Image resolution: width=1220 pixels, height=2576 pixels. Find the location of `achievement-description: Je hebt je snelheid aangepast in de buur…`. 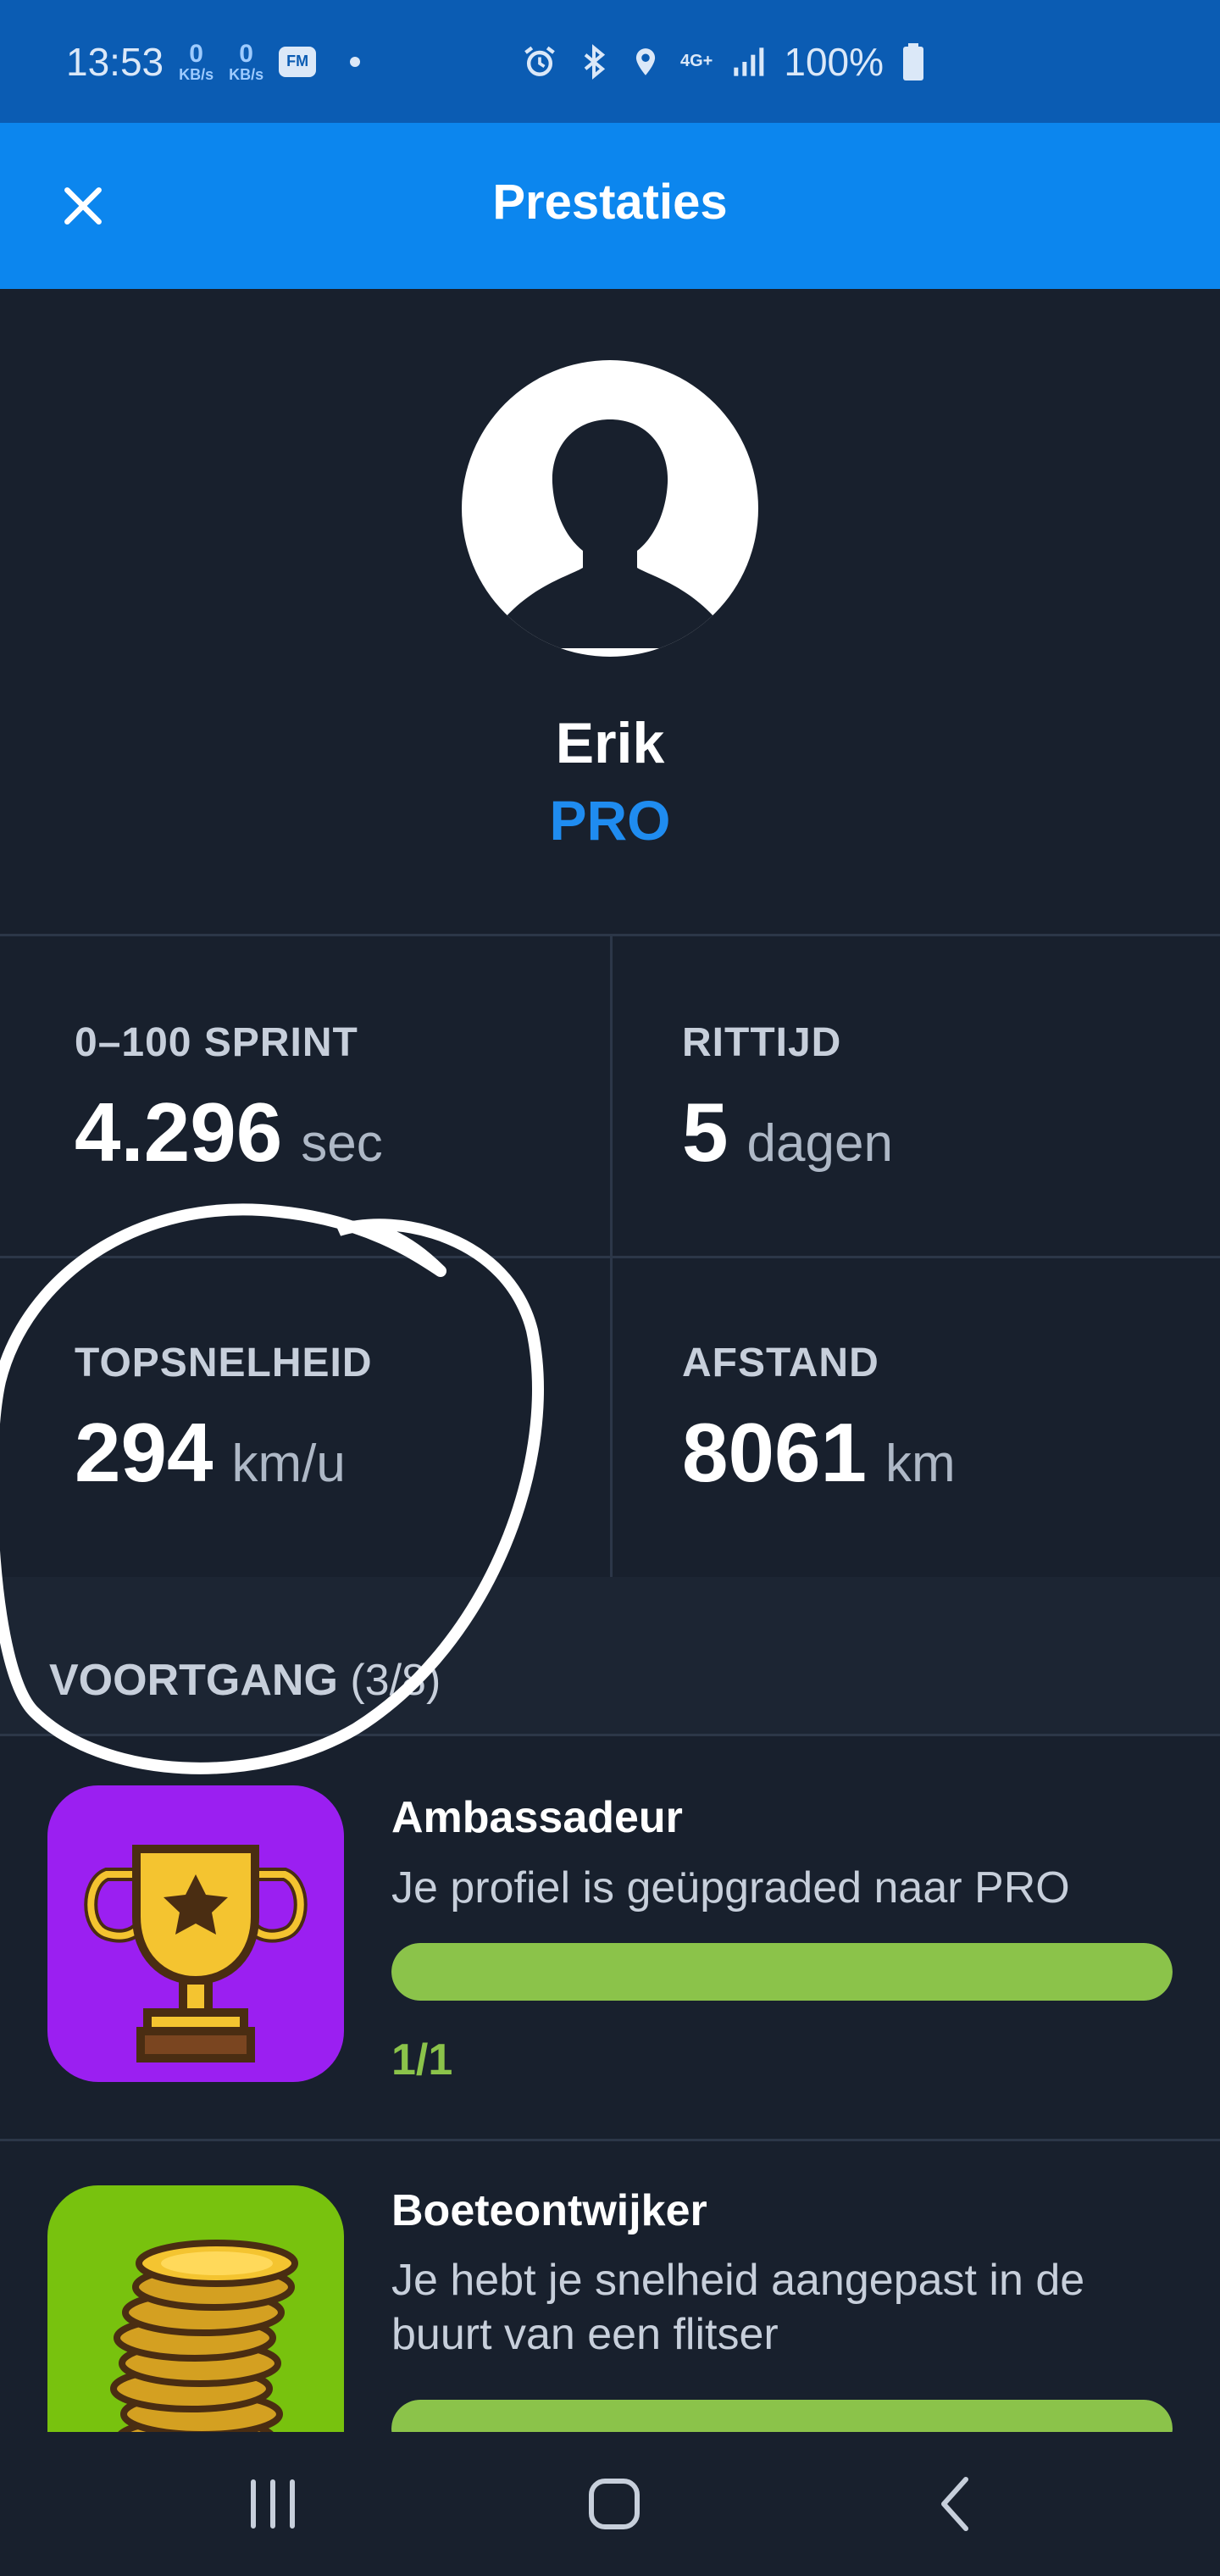

achievement-description: Je hebt je snelheid aangepast in de buur… is located at coordinates (738, 2307).